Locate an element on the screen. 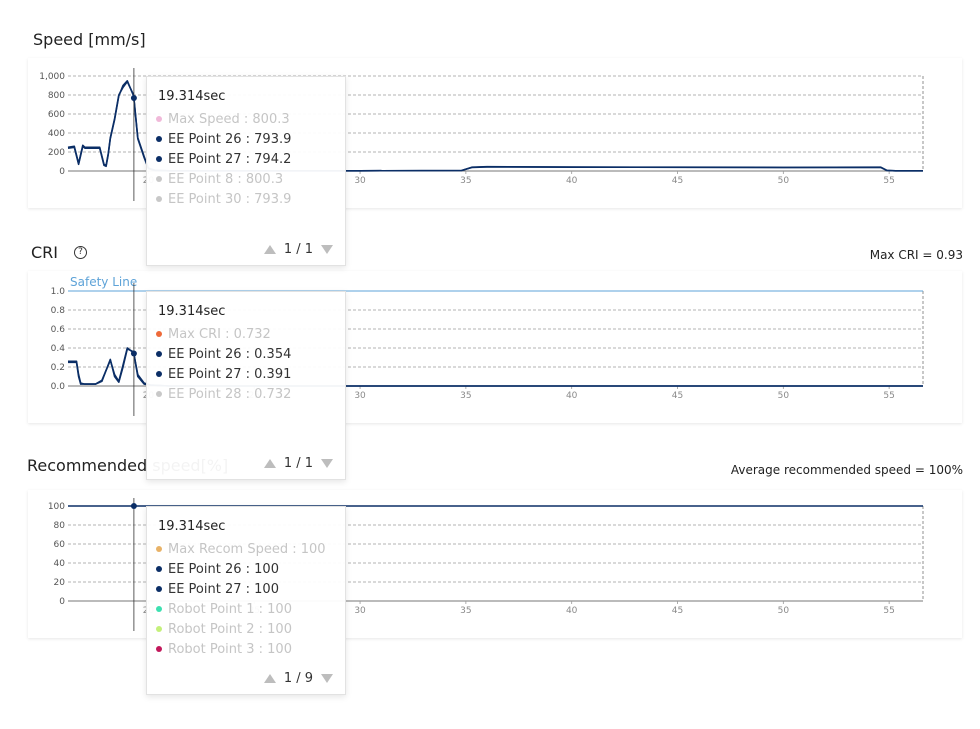 The height and width of the screenshot is (729, 980). tooltip-item-label: Robot Point 2 : 100 is located at coordinates (230, 629).